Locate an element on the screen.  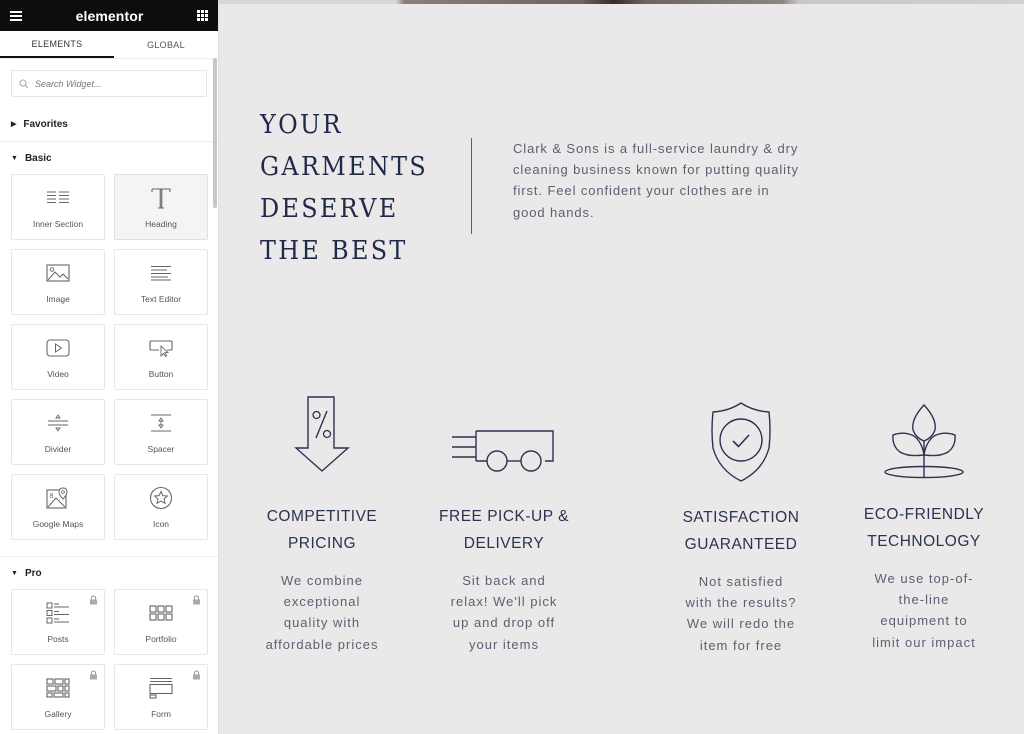
hero-image-strip is located at coordinates (621, 2).